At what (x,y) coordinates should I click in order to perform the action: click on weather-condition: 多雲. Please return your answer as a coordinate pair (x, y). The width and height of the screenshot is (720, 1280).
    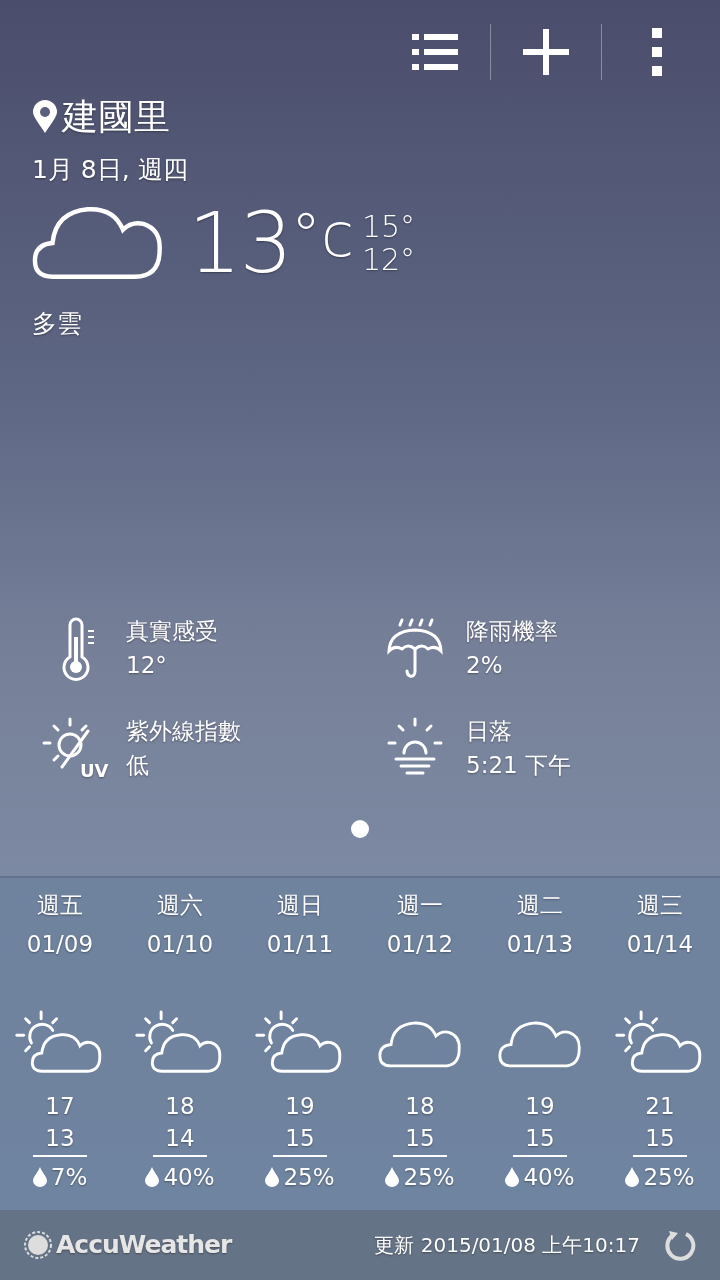
    Looking at the image, I should click on (57, 323).